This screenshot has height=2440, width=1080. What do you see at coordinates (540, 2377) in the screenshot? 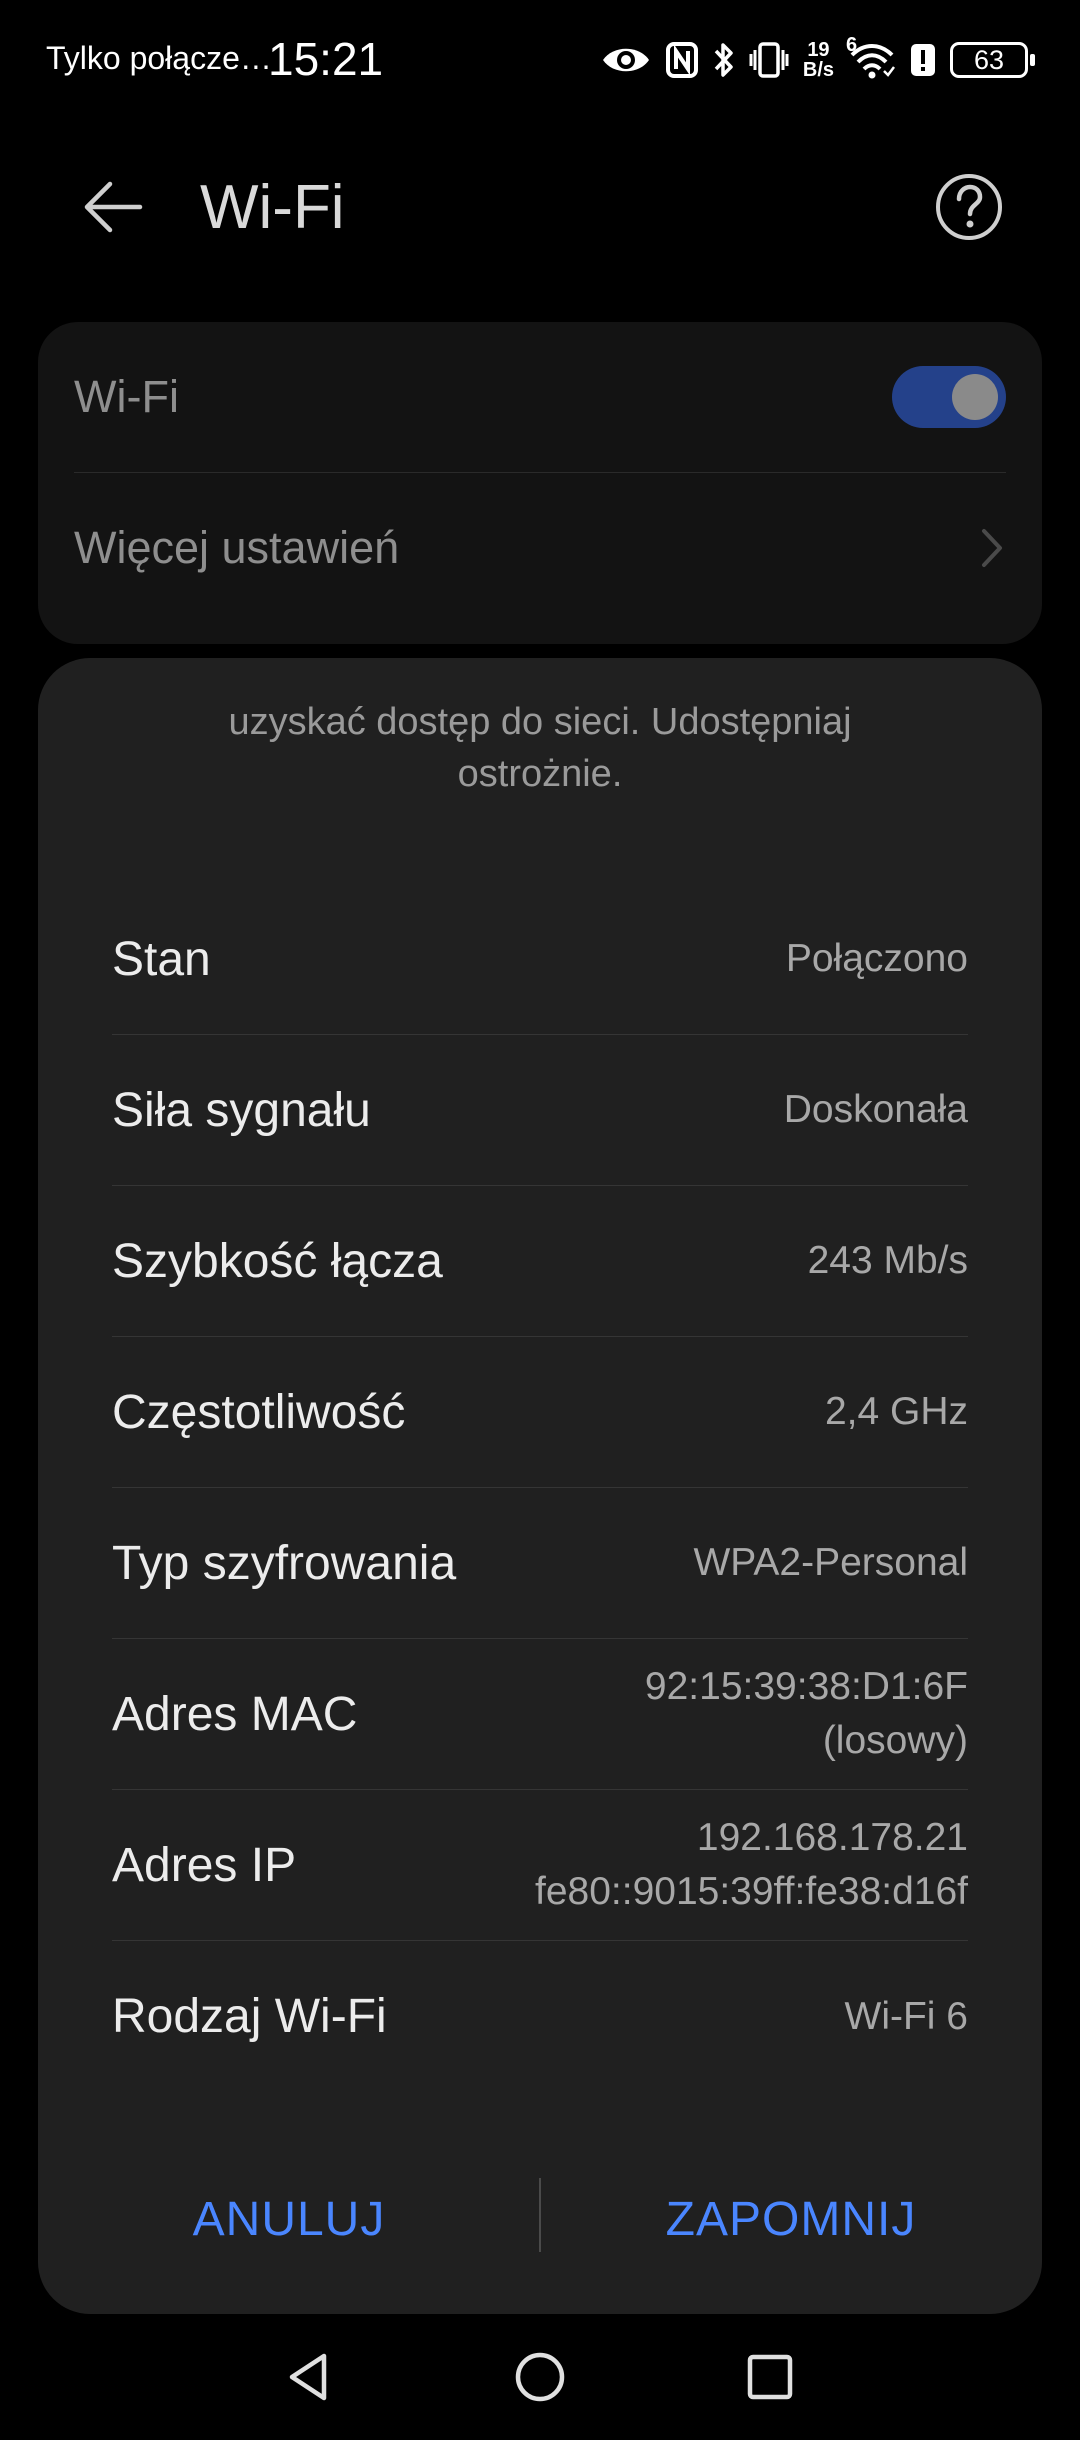
I see `nav-home-icon` at bounding box center [540, 2377].